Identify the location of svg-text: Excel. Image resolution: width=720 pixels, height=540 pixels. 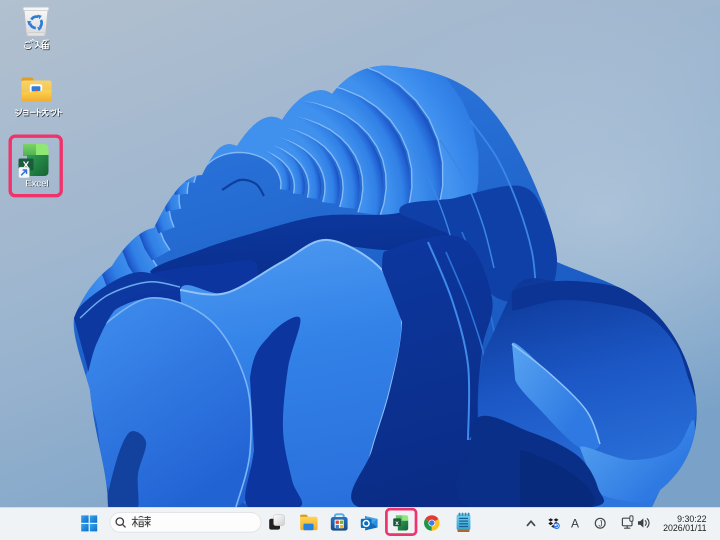
(36, 184).